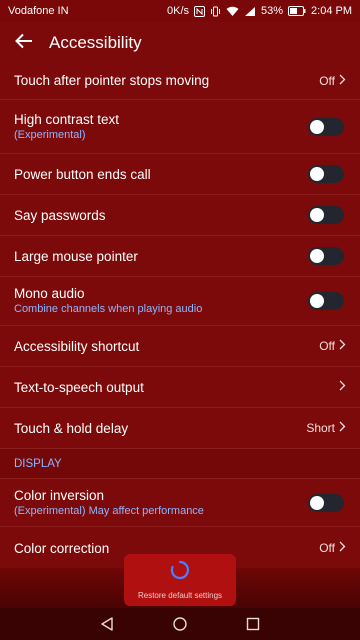 The height and width of the screenshot is (640, 360). Describe the element at coordinates (166, 346) in the screenshot. I see `setting-text: Accessibility shortcut` at that location.